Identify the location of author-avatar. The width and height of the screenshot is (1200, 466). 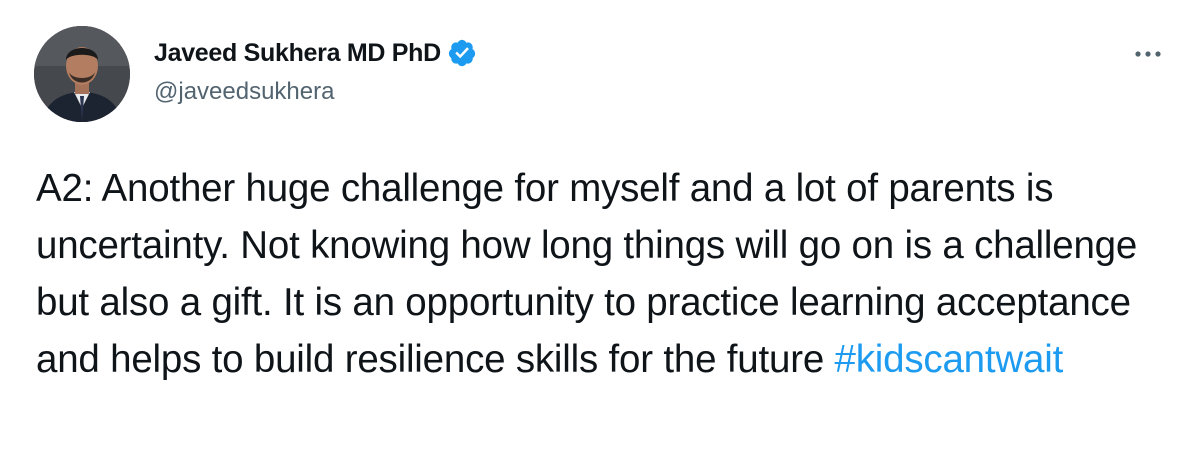
(82, 74).